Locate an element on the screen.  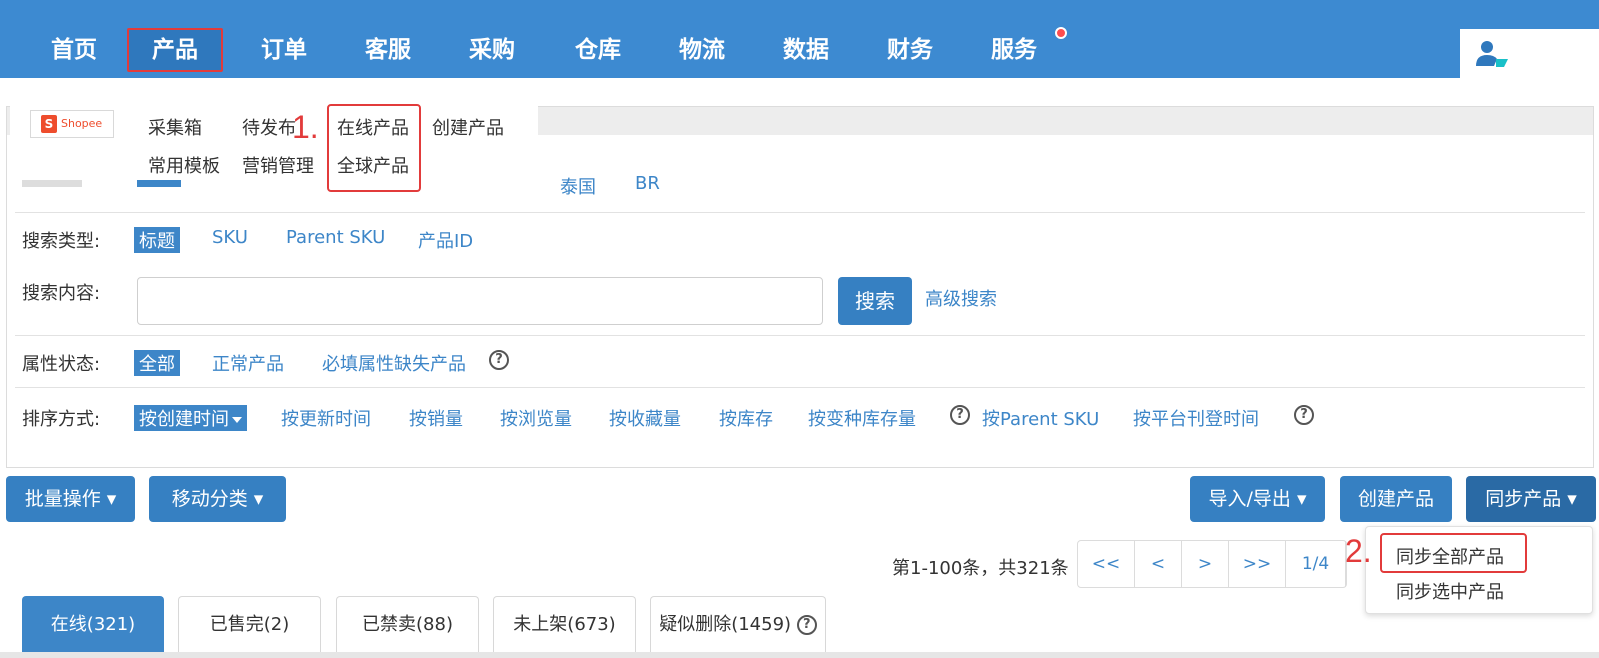
tab-unlisted: 未上架(673) is located at coordinates (564, 627).